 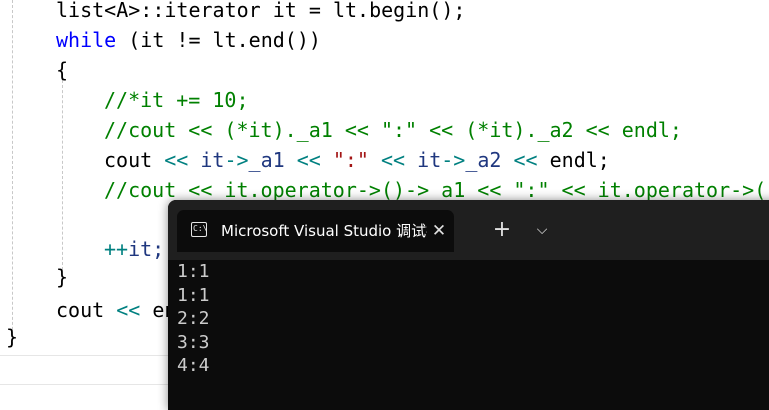 What do you see at coordinates (146, 249) in the screenshot?
I see `code-token: it;` at bounding box center [146, 249].